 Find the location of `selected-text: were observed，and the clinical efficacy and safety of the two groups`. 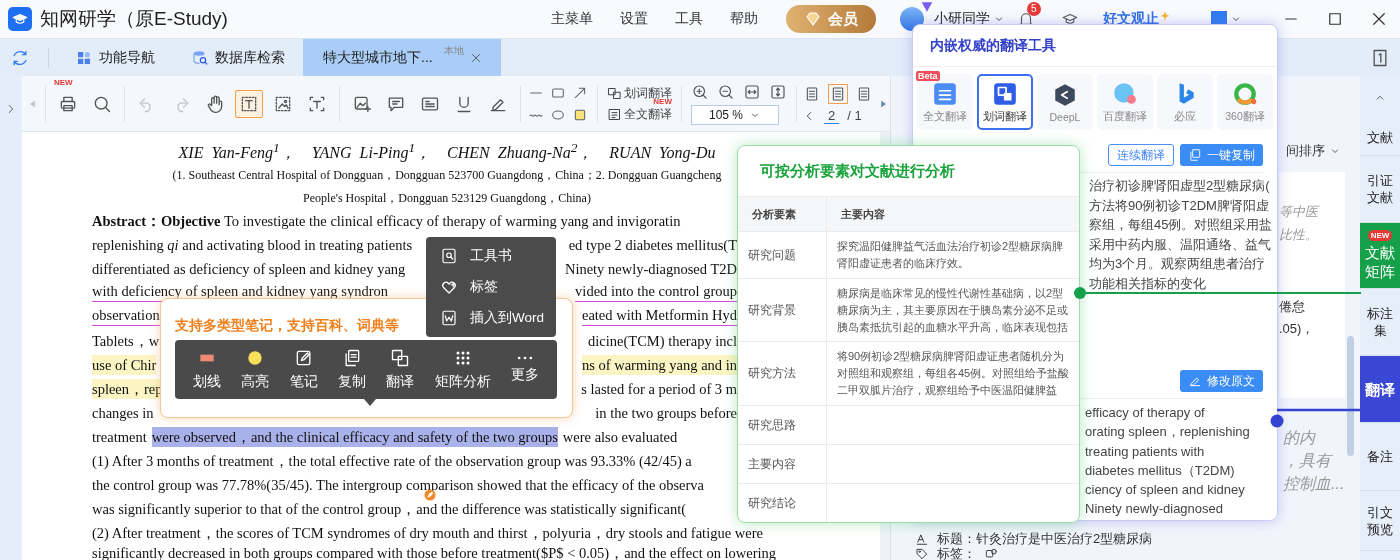

selected-text: were observed，and the clinical efficacy and safety of the two groups is located at coordinates (354, 437).